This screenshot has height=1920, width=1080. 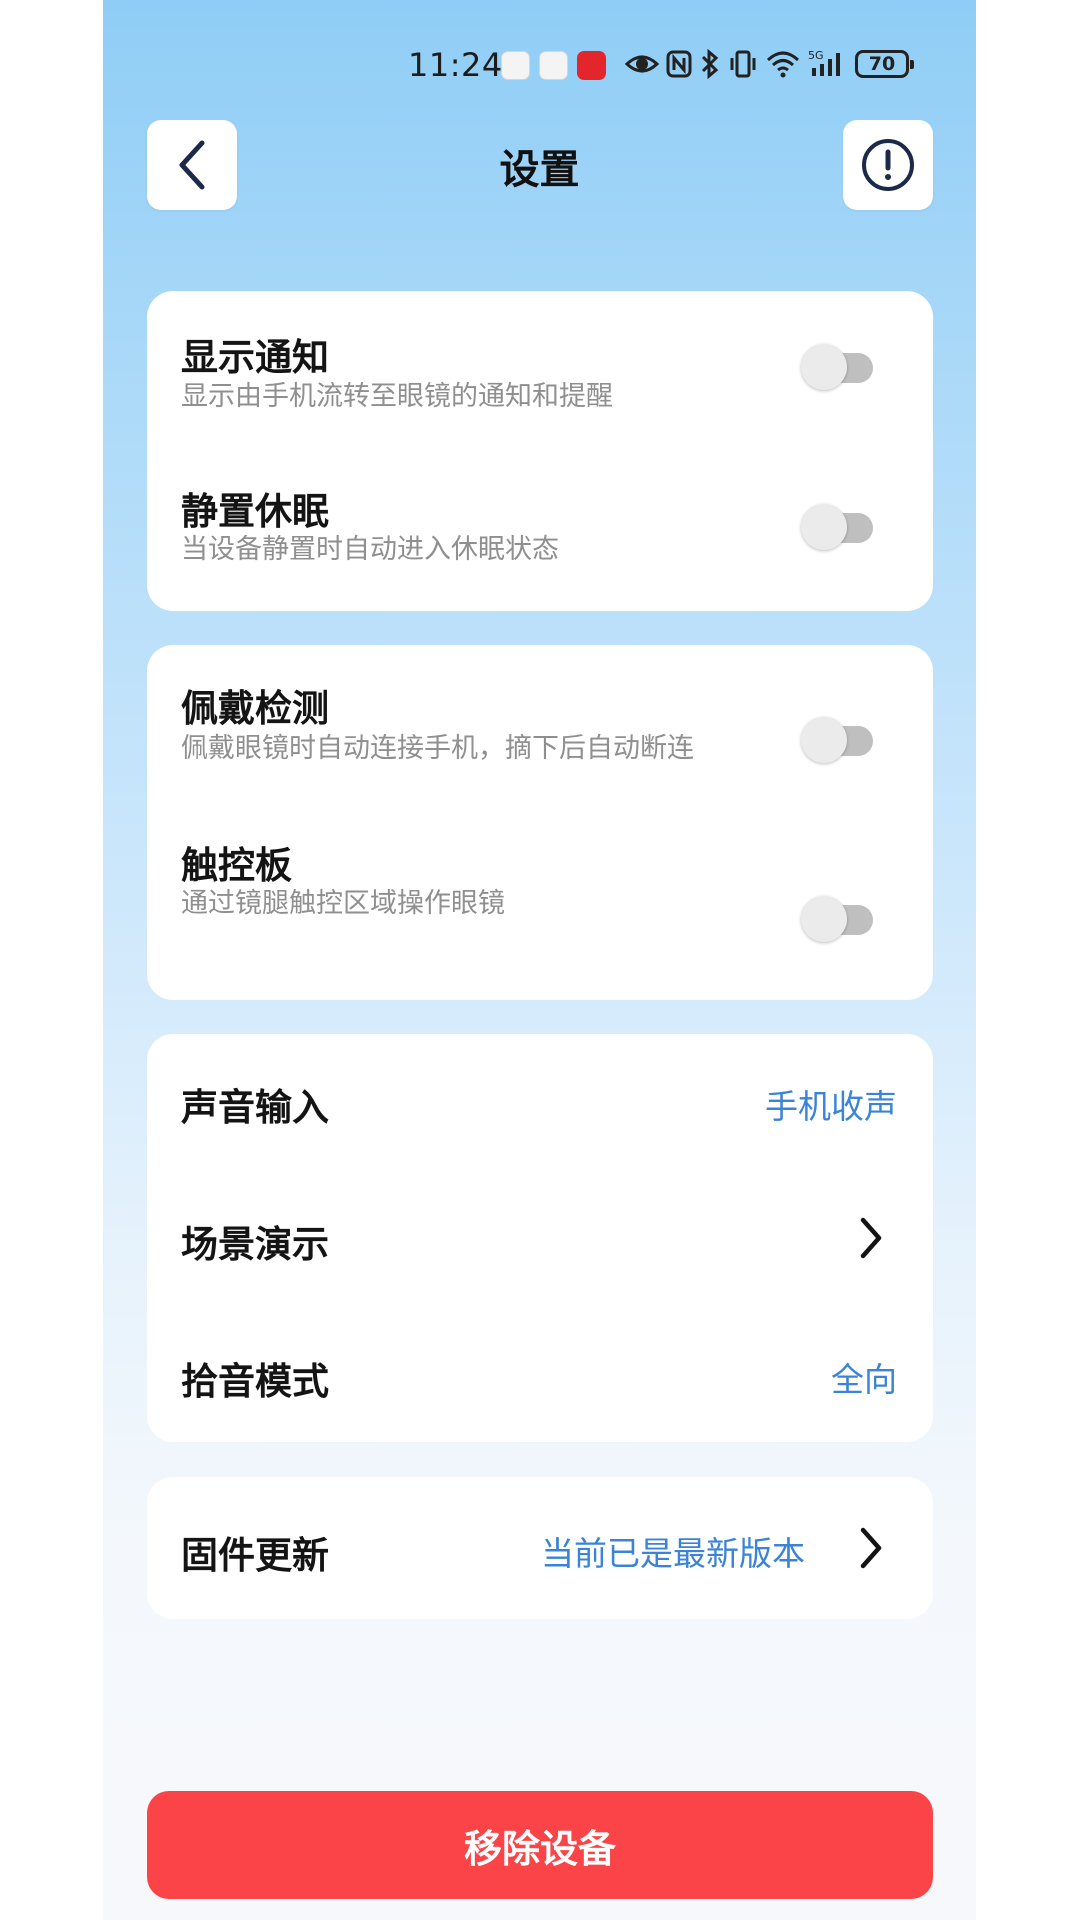 What do you see at coordinates (236, 865) in the screenshot?
I see `touchpad-title: 触控板` at bounding box center [236, 865].